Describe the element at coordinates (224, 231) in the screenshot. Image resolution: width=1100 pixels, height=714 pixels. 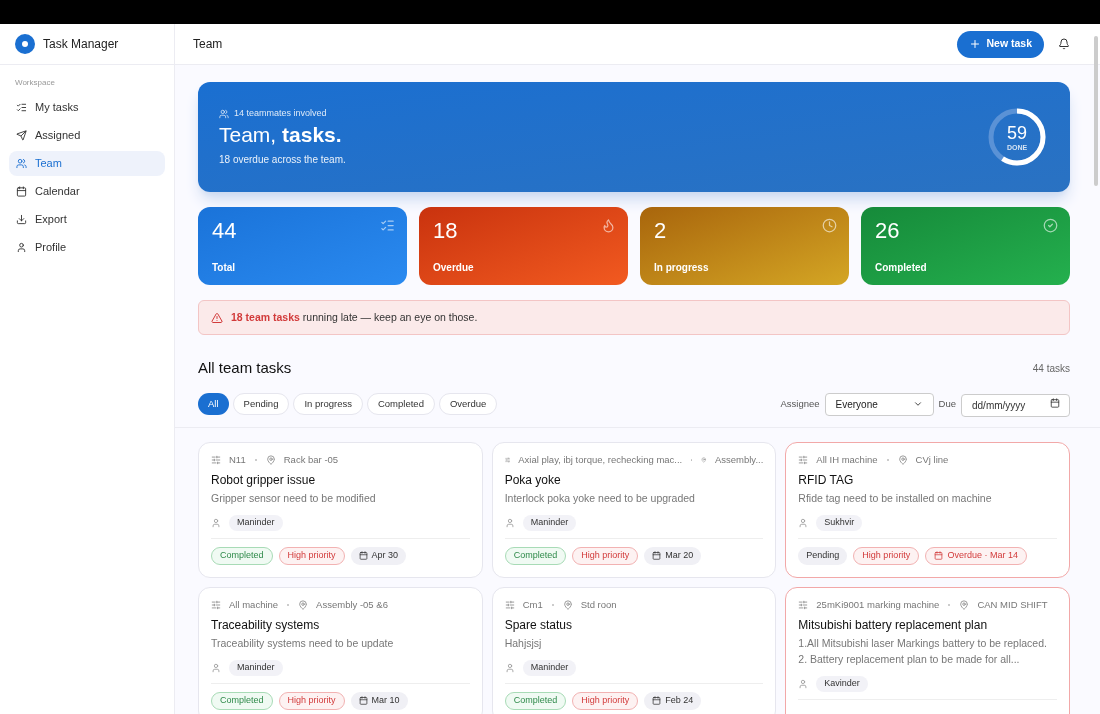
I see `stat-value: 44` at that location.